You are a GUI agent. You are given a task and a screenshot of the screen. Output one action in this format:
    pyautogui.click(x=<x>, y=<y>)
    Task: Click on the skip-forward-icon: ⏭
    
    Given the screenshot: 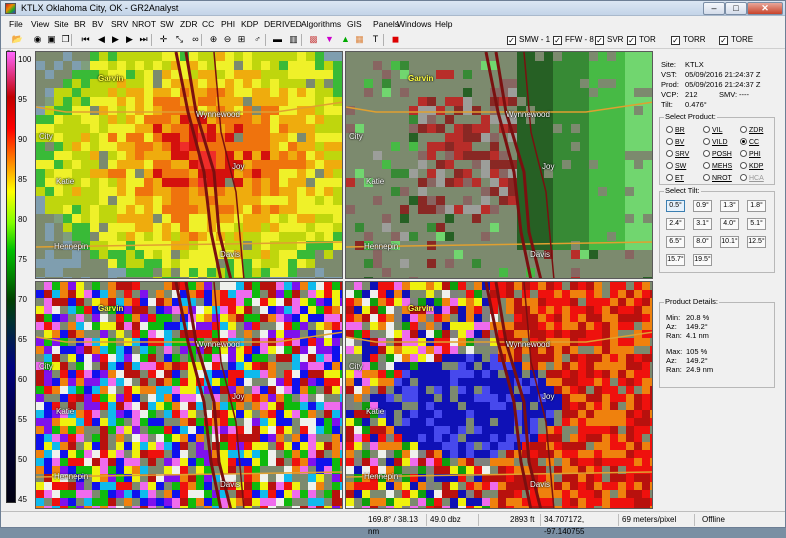 What is the action you would take?
    pyautogui.click(x=143, y=39)
    